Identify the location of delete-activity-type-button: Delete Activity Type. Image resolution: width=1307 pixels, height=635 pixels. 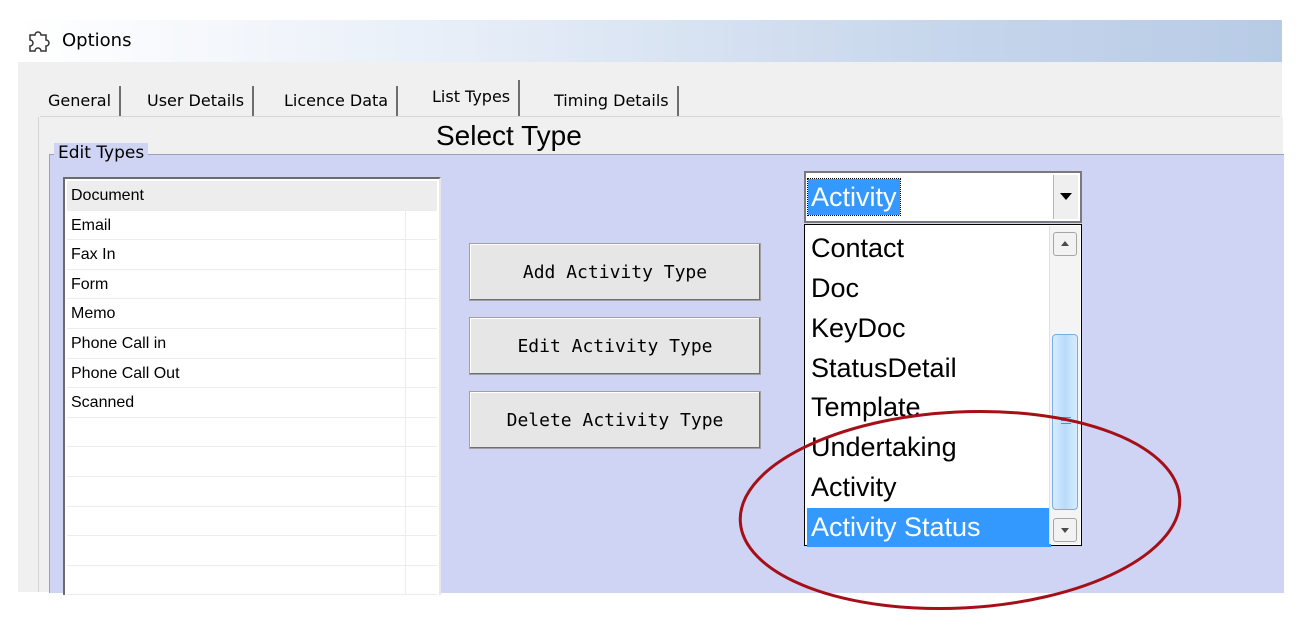
(615, 420).